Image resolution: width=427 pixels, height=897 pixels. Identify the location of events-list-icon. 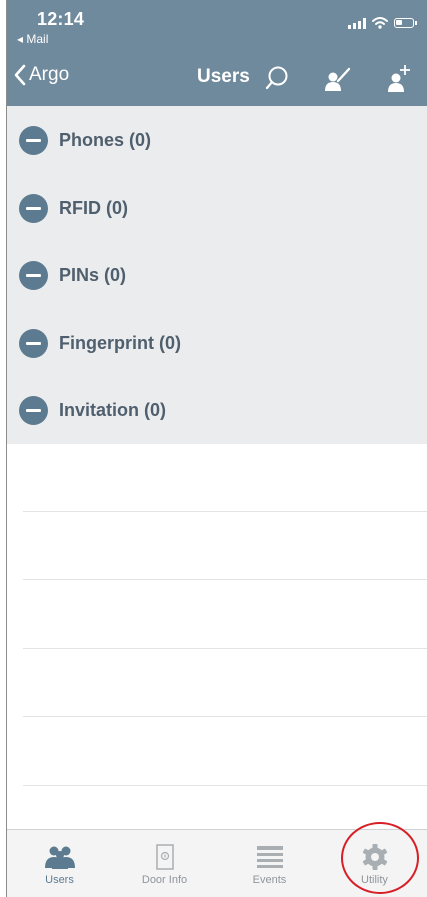
(269, 857).